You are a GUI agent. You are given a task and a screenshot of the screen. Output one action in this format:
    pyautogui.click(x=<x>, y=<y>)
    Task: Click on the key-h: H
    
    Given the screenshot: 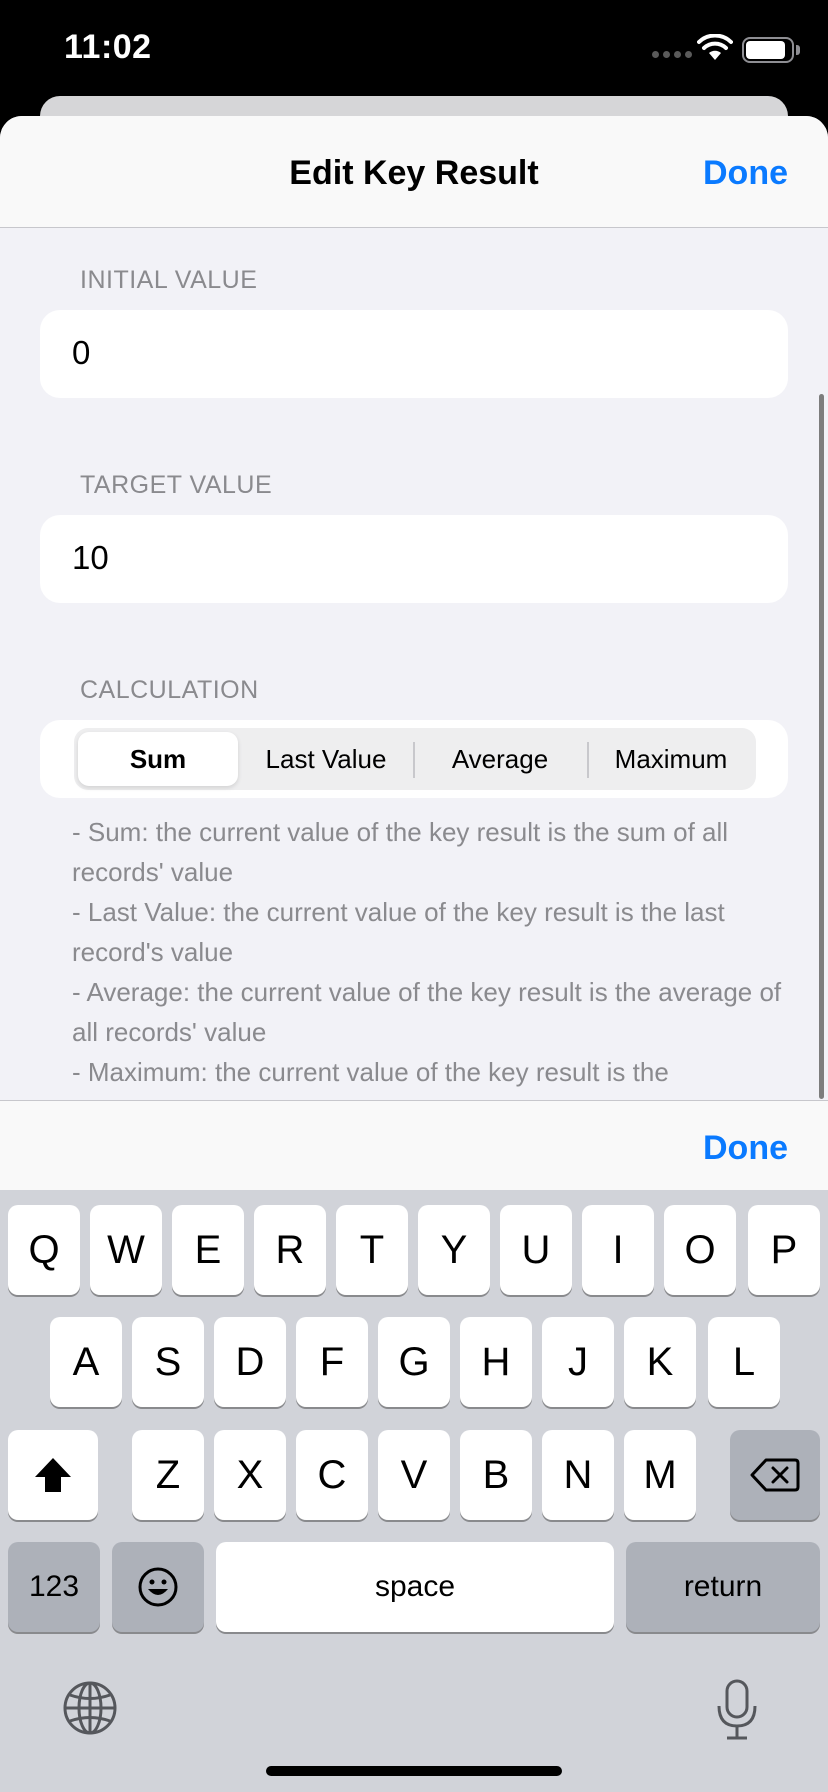 What is the action you would take?
    pyautogui.click(x=496, y=1362)
    